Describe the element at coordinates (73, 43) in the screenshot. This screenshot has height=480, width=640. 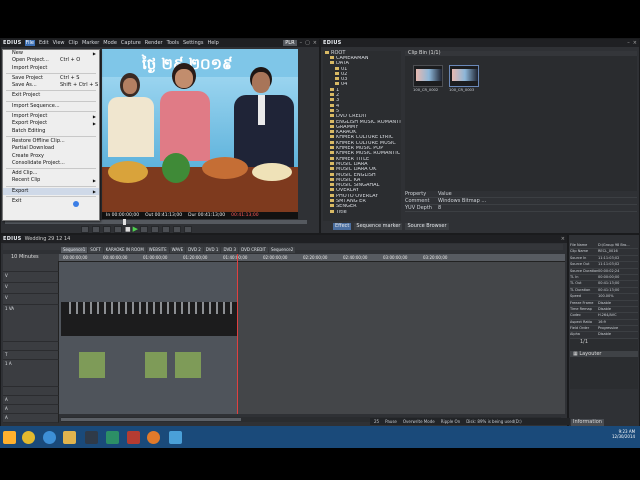
I see `menu-clip: Clip` at that location.